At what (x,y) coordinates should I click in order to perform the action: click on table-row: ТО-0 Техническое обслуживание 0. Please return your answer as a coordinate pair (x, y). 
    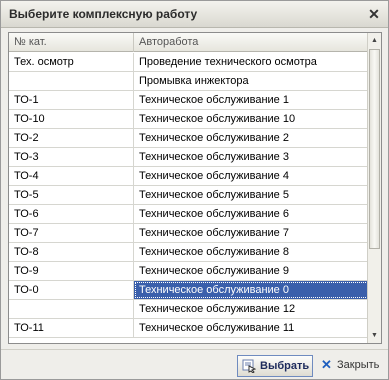
    Looking at the image, I should click on (189, 290).